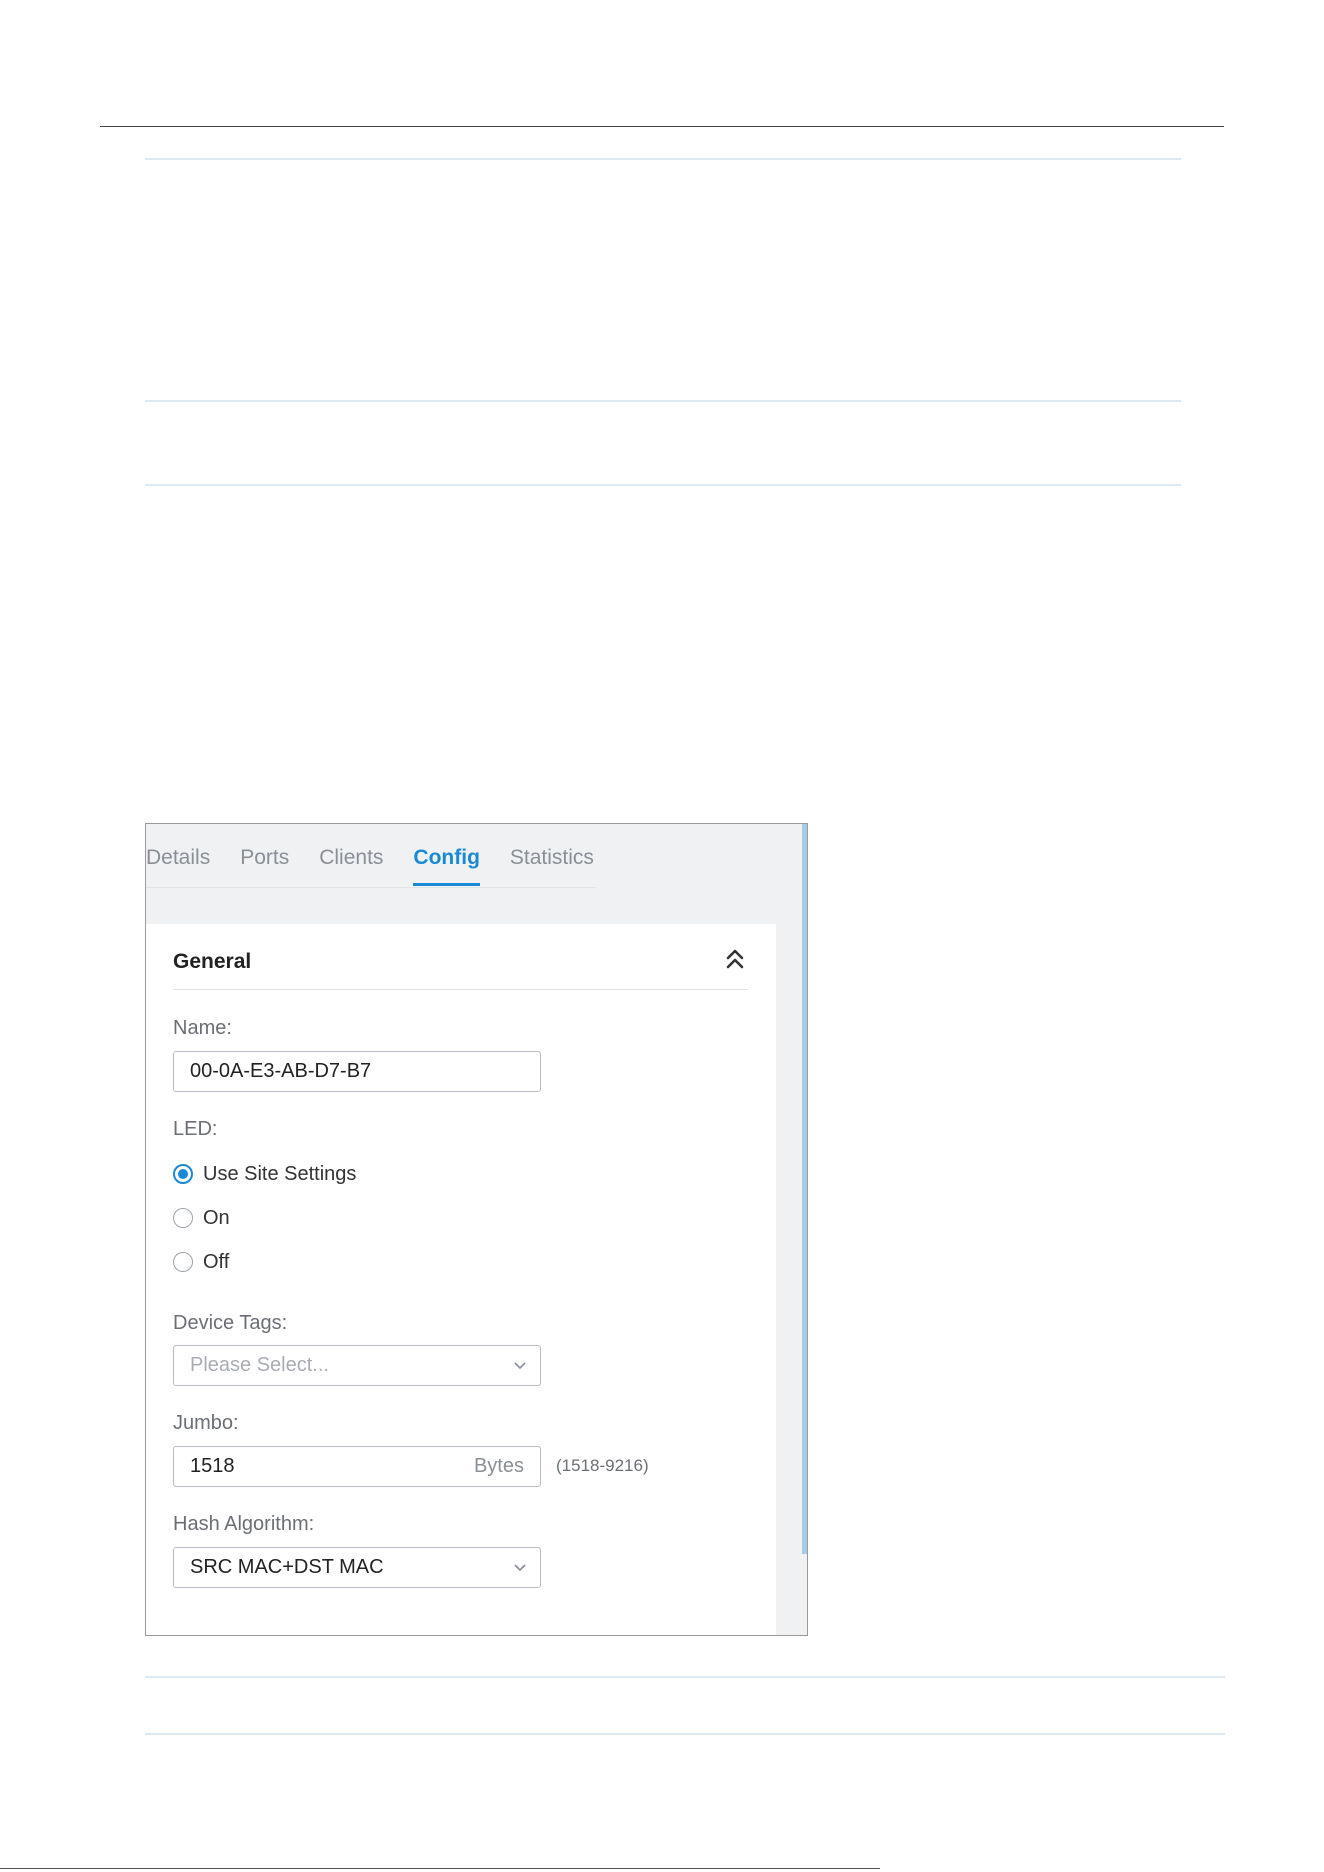 Image resolution: width=1324 pixels, height=1872 pixels. I want to click on jumbo-label: Jumbo:, so click(206, 1423).